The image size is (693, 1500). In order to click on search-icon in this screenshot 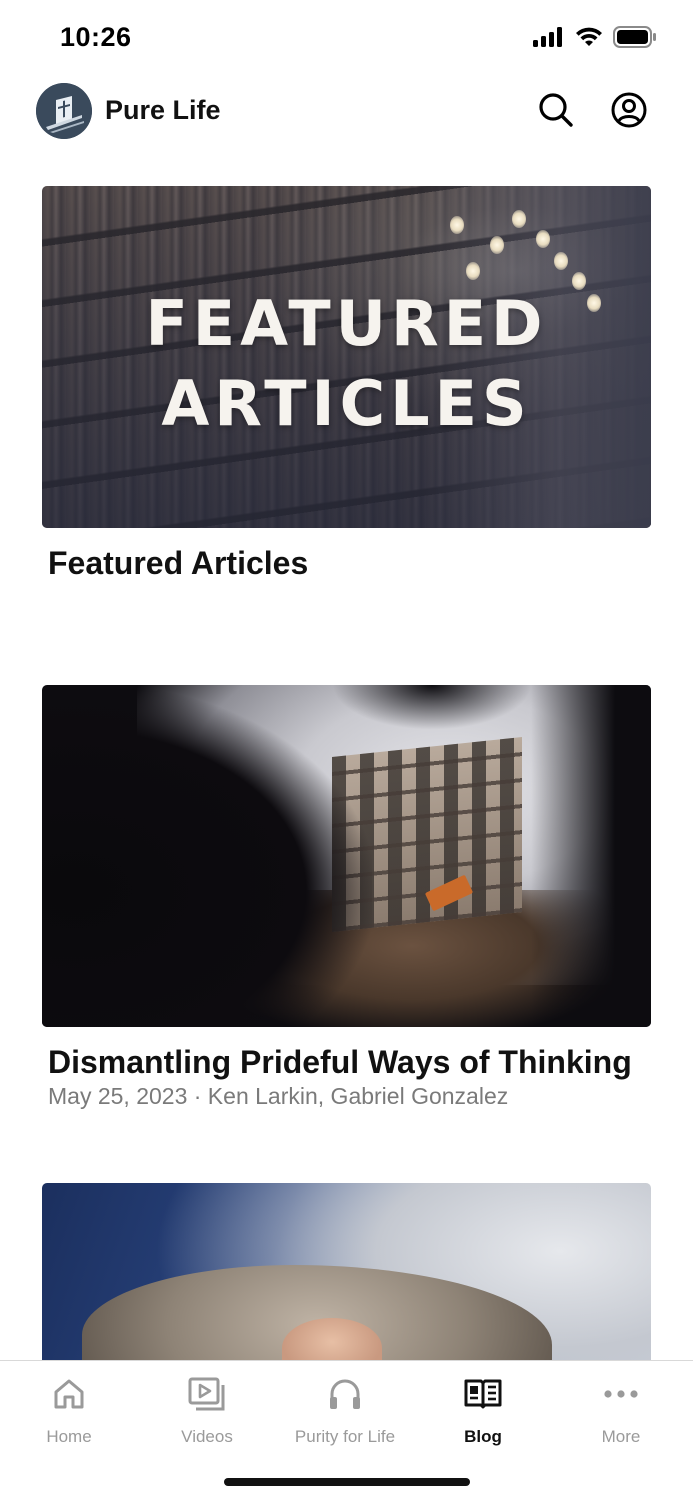, I will do `click(556, 110)`.